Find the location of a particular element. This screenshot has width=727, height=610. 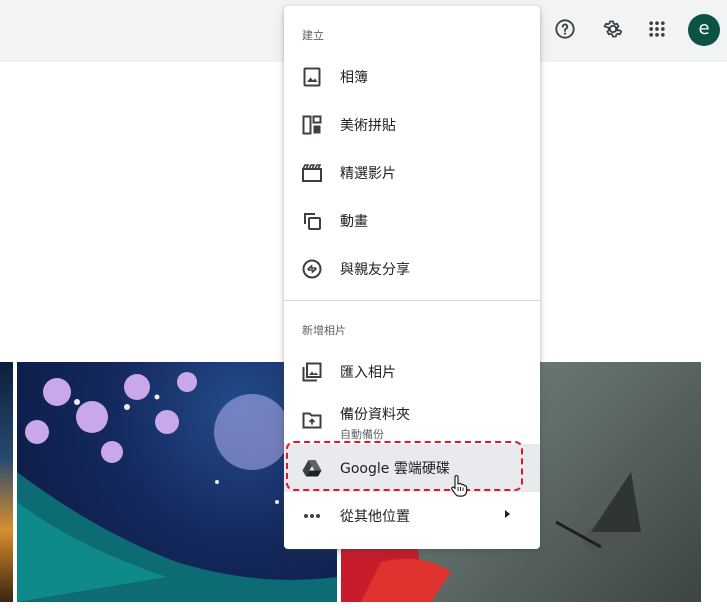

photo-thumbnail-sunset is located at coordinates (6, 482).